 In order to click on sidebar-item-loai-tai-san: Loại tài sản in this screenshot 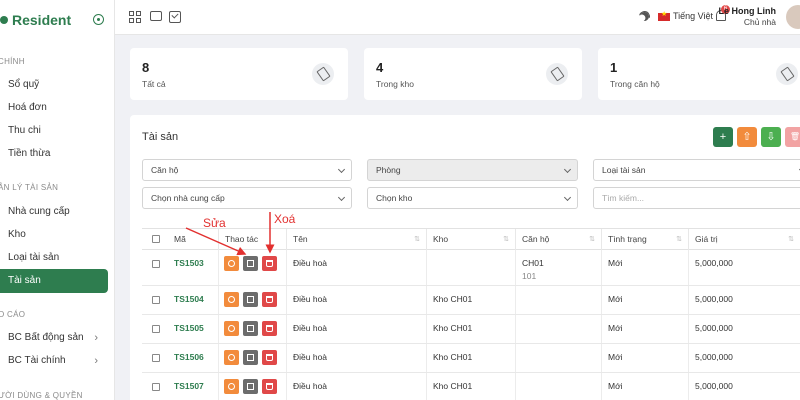, I will do `click(54, 258)`.